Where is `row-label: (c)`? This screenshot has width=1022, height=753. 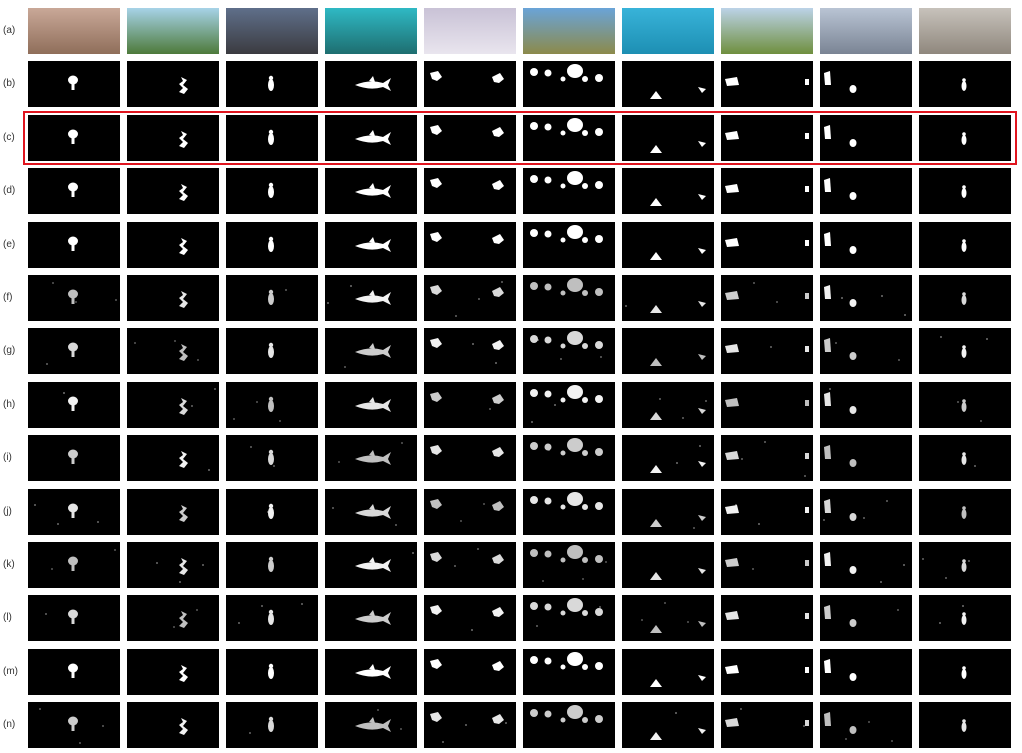
row-label: (c) is located at coordinates (9, 137).